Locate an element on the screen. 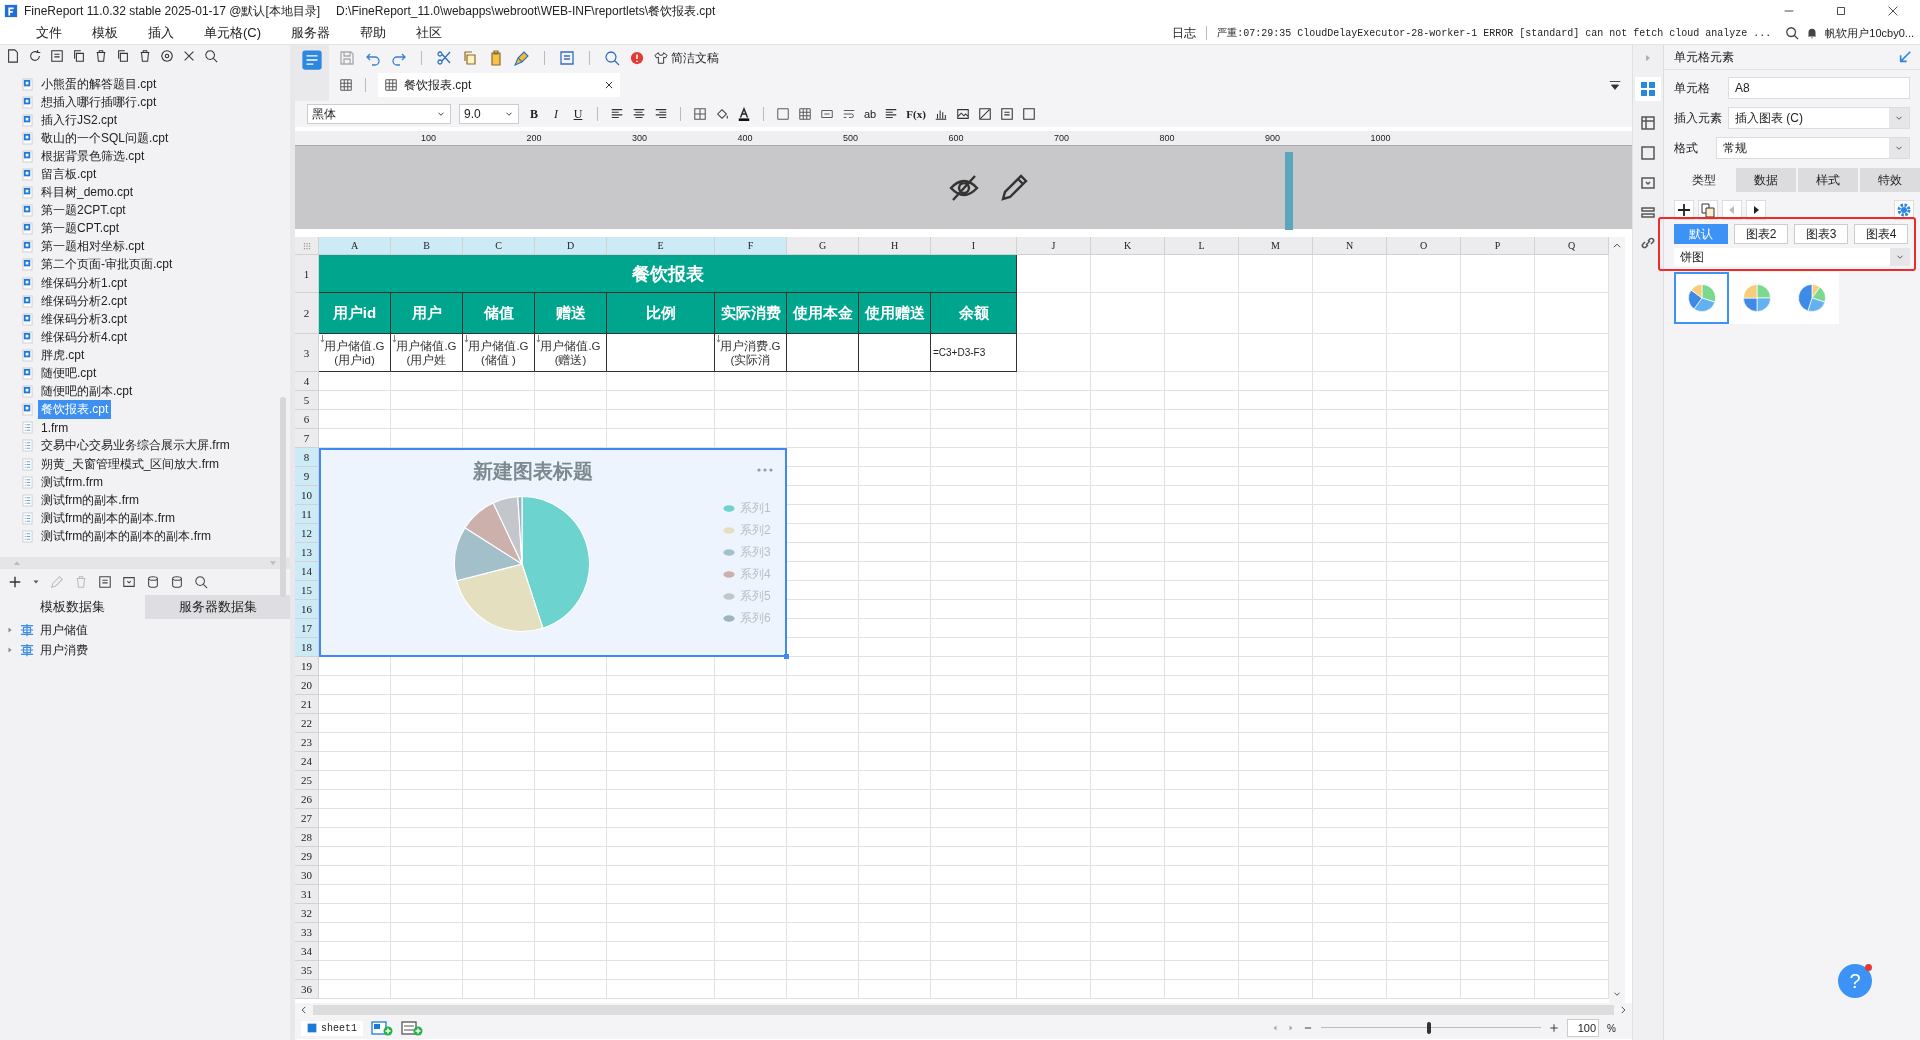  slash-icon is located at coordinates (984, 114).